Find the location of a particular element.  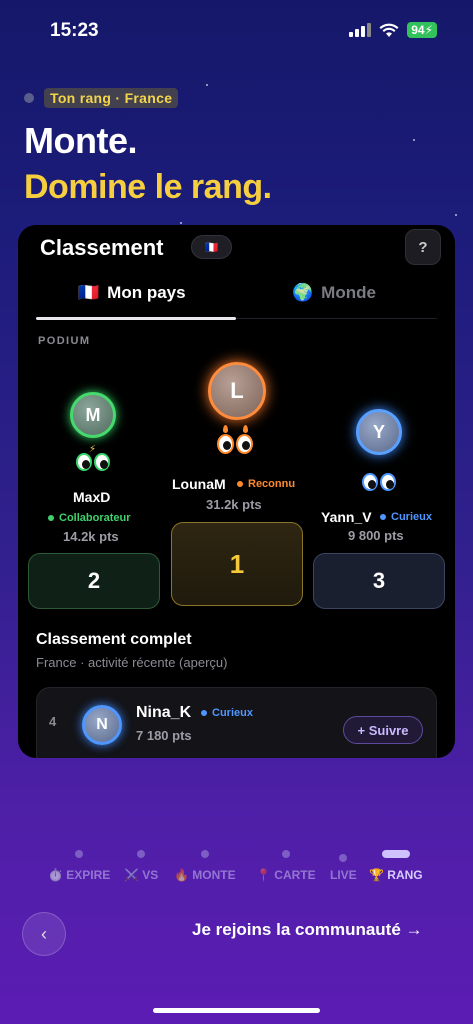

points-second: 14.2k pts is located at coordinates (91, 536).